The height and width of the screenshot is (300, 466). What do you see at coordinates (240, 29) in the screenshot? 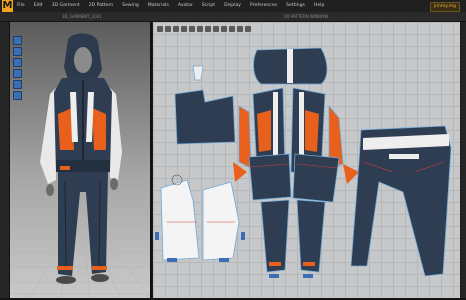
I see `free-sew-icon` at bounding box center [240, 29].